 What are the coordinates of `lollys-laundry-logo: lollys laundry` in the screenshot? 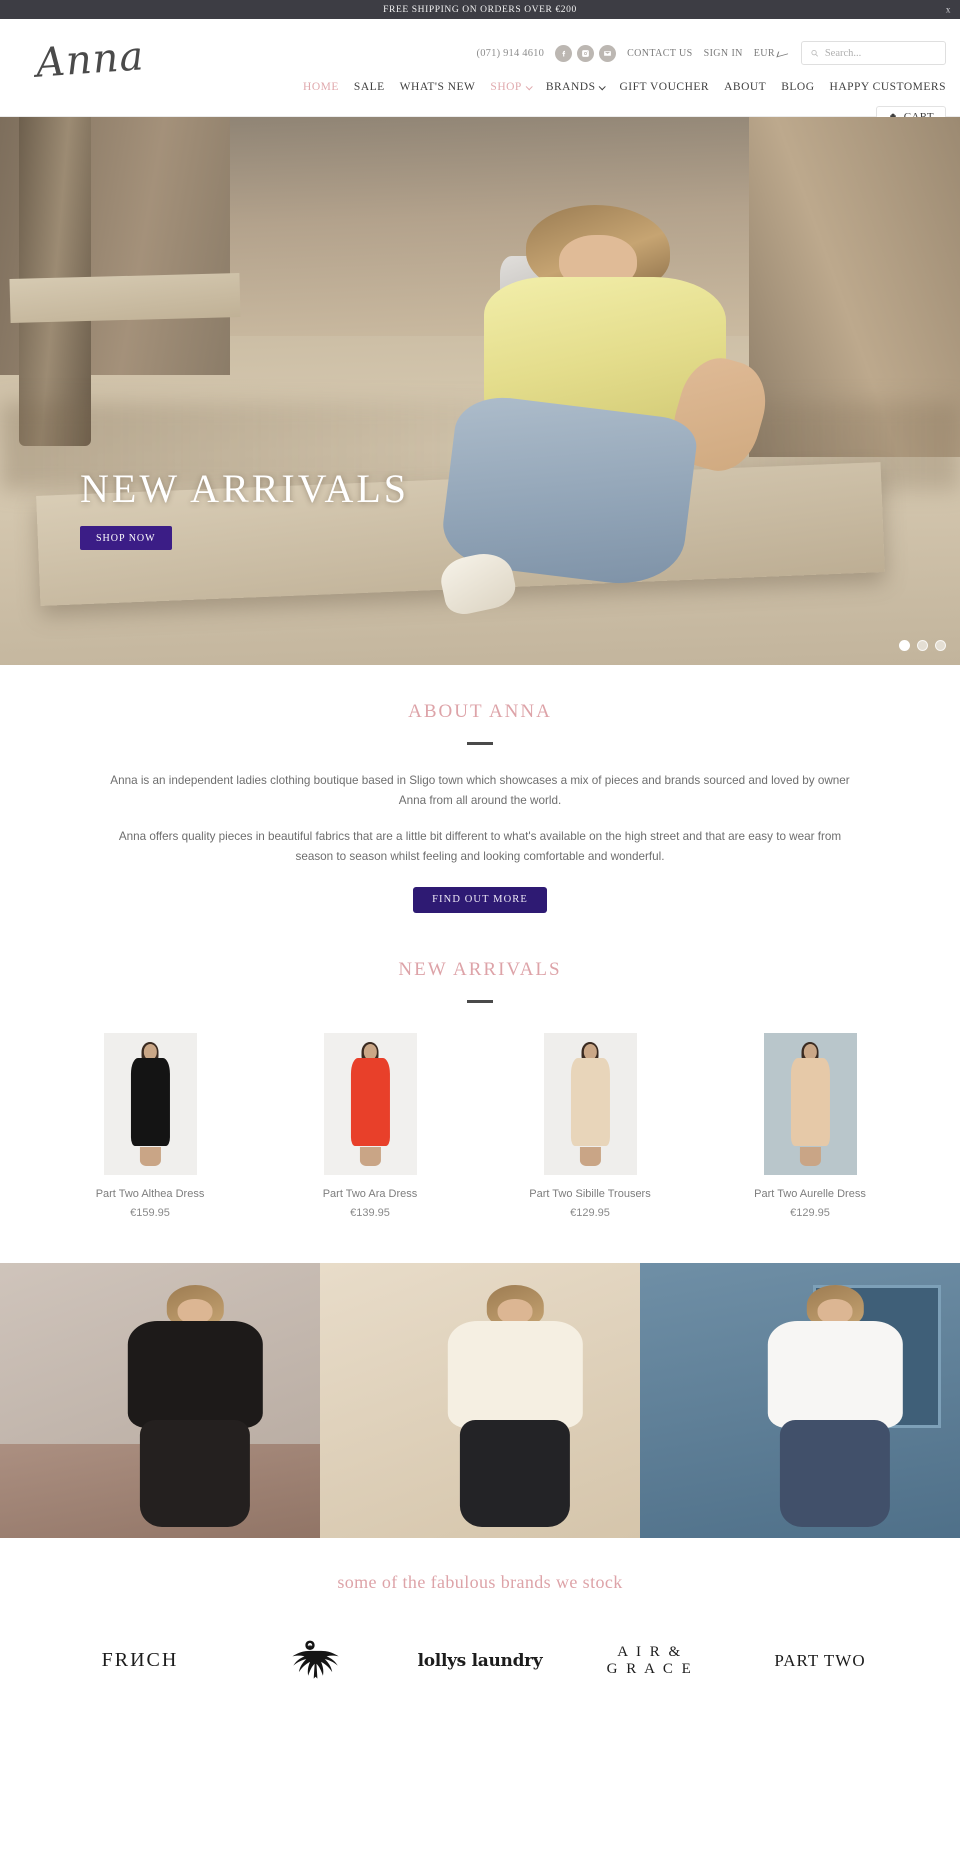 It's located at (480, 1661).